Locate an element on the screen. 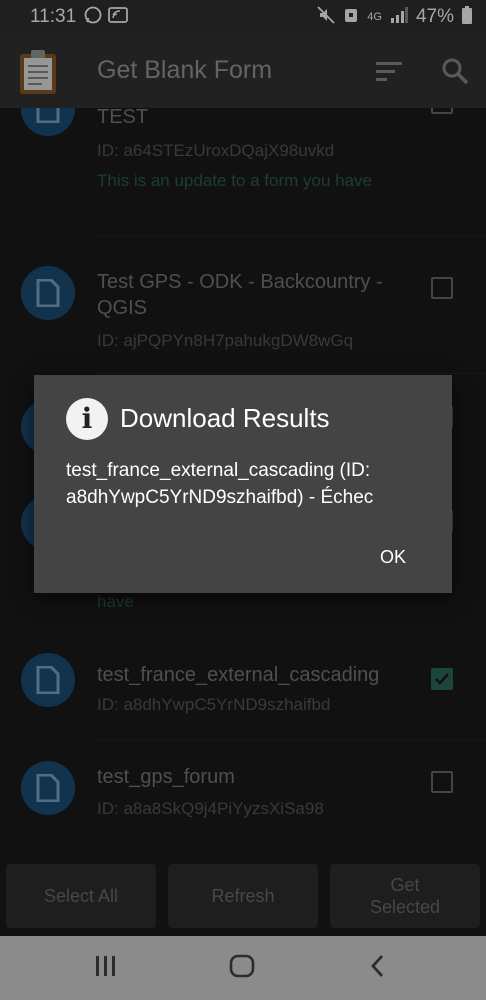 This screenshot has width=486, height=1000. info-icon: i is located at coordinates (87, 419).